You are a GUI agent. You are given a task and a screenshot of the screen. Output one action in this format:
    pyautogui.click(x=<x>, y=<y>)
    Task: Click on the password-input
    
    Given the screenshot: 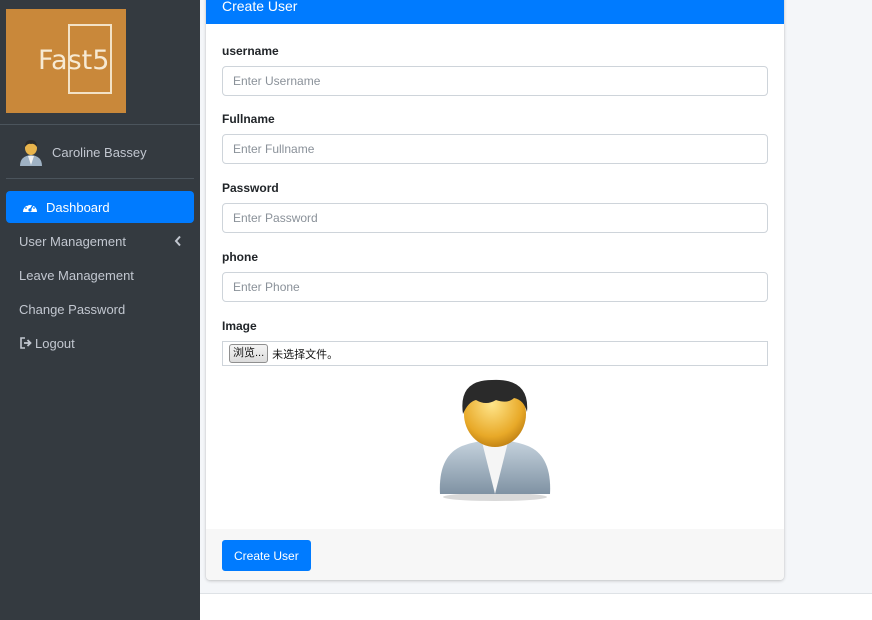 What is the action you would take?
    pyautogui.click(x=495, y=218)
    